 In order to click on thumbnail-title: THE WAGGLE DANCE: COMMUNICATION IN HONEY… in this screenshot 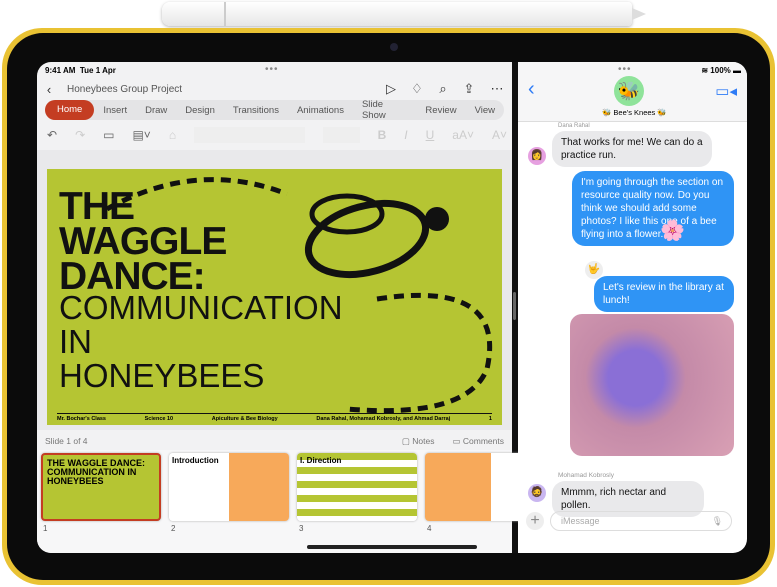, I will do `click(96, 472)`.